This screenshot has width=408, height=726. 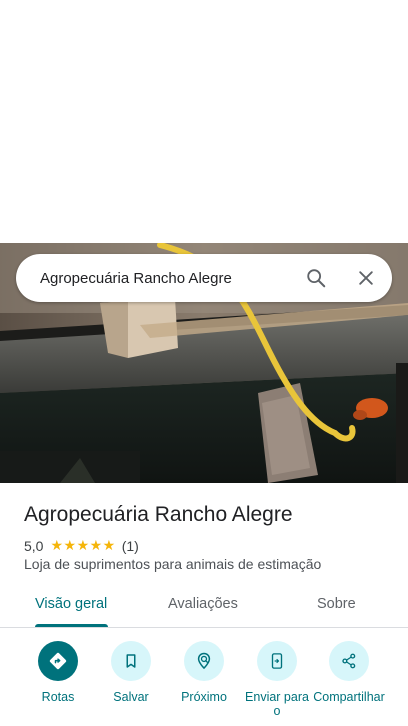 What do you see at coordinates (71, 604) in the screenshot?
I see `tab-overview: Visão geral` at bounding box center [71, 604].